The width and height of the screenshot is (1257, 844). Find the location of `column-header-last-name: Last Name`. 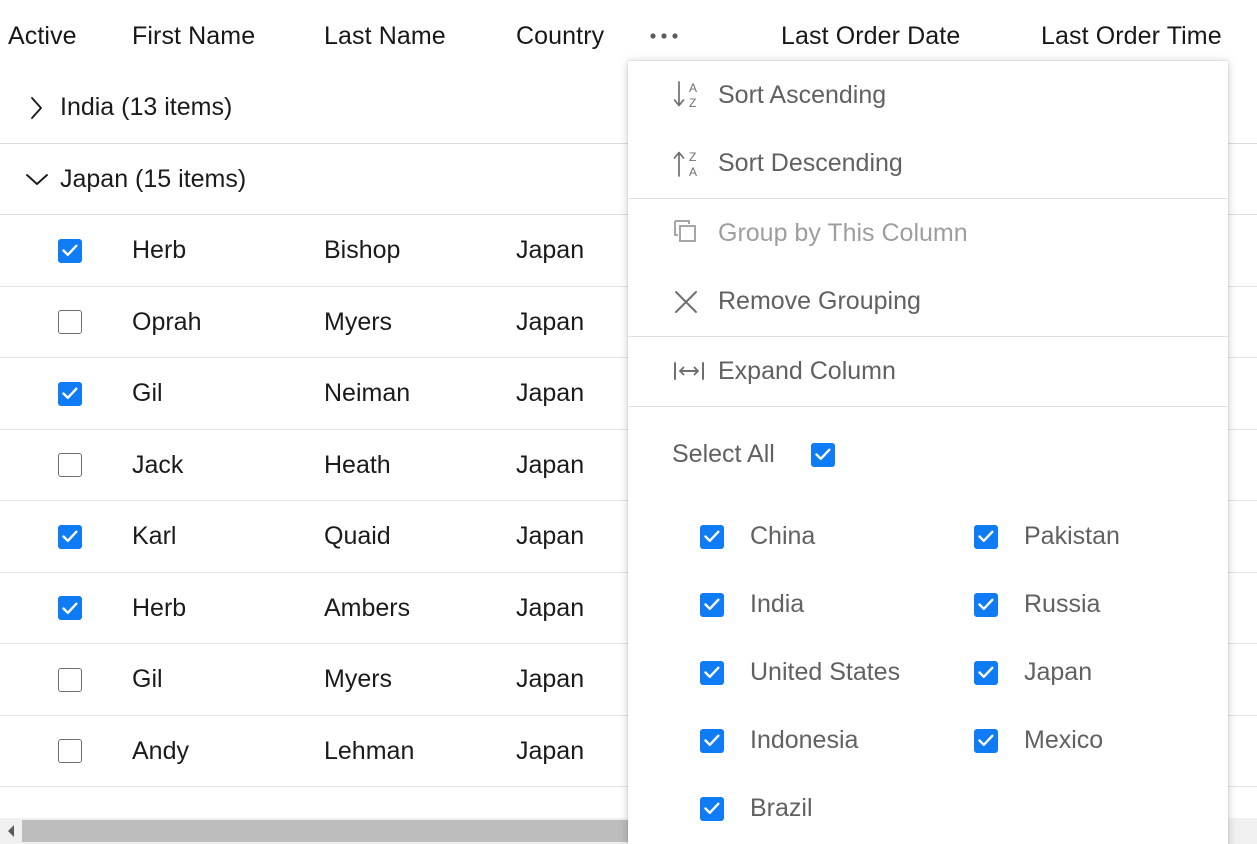

column-header-last-name: Last Name is located at coordinates (419, 36).